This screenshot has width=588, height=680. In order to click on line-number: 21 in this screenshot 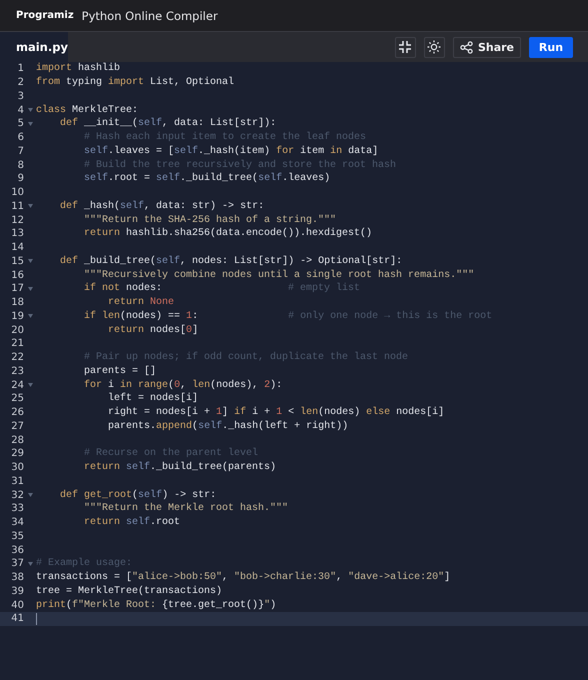, I will do `click(17, 344)`.